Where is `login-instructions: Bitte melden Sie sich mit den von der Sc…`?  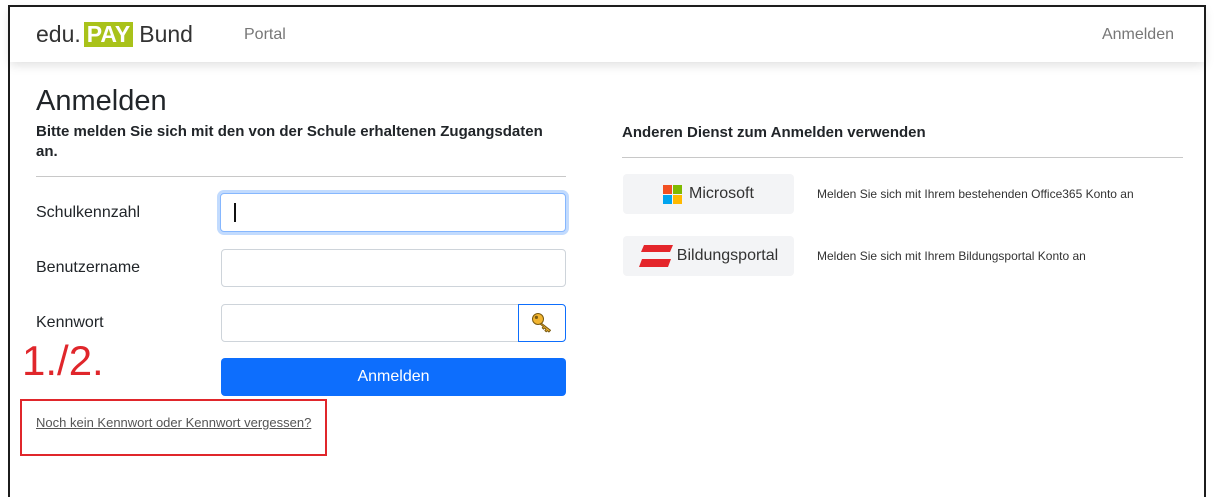 login-instructions: Bitte melden Sie sich mit den von der Sc… is located at coordinates (289, 141).